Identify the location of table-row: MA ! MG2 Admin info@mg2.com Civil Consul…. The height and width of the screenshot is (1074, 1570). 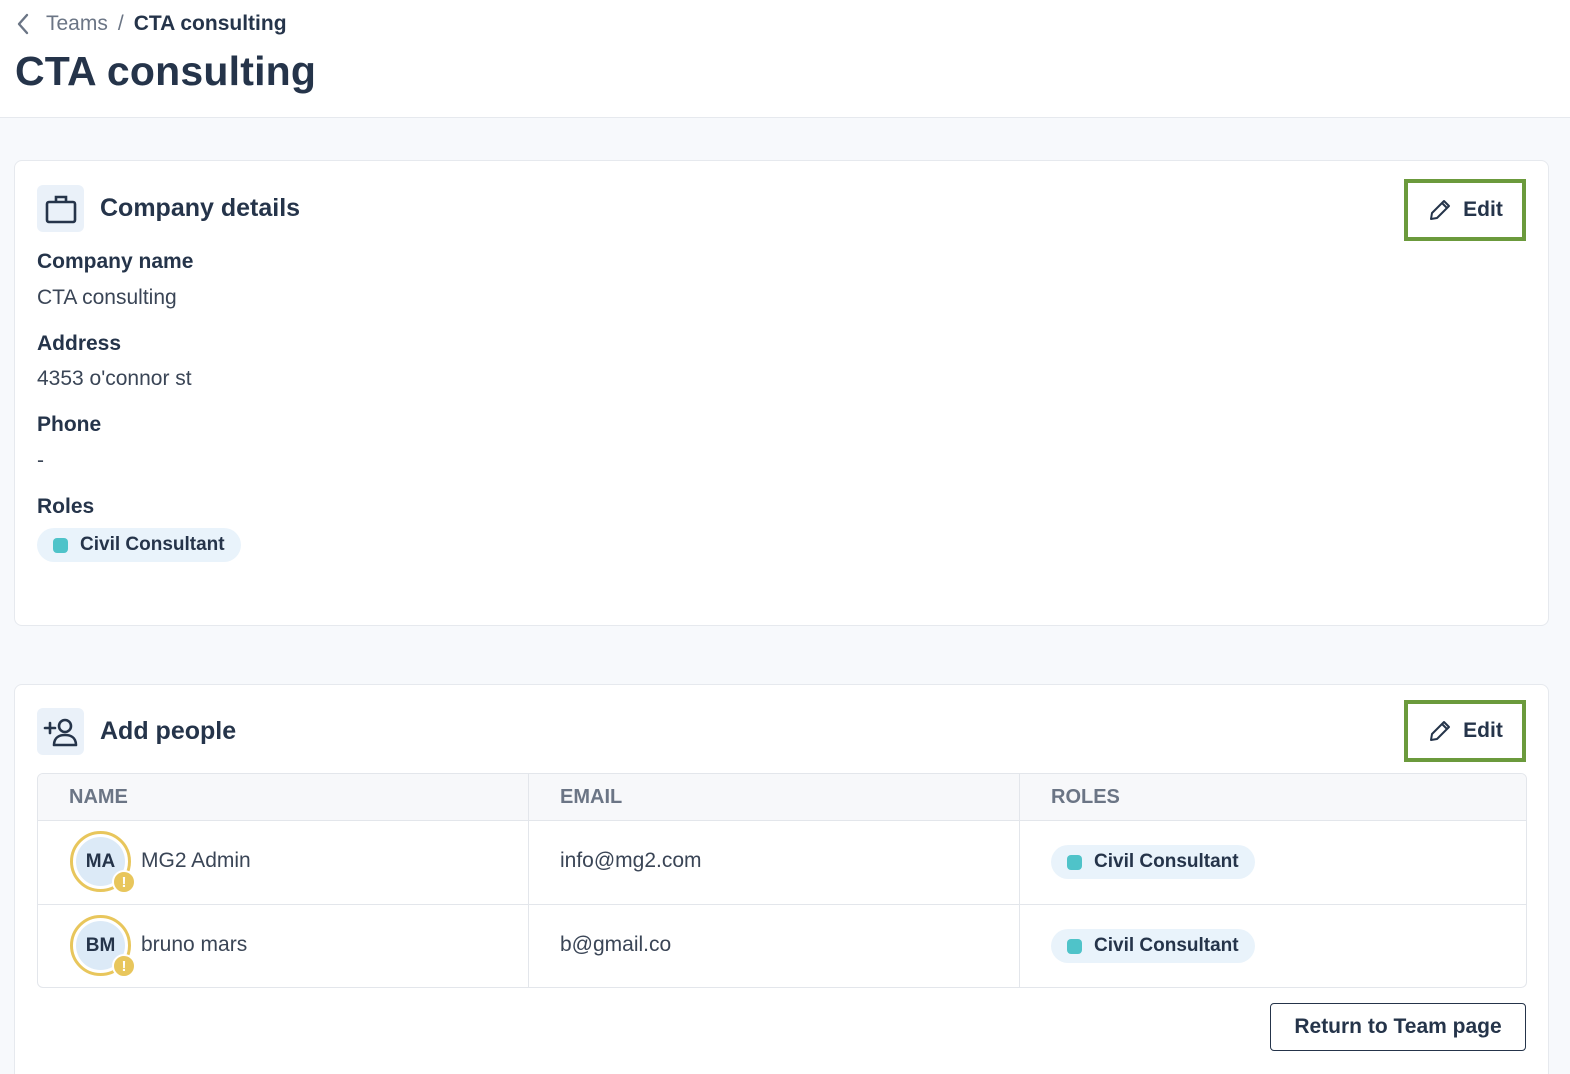
(782, 862).